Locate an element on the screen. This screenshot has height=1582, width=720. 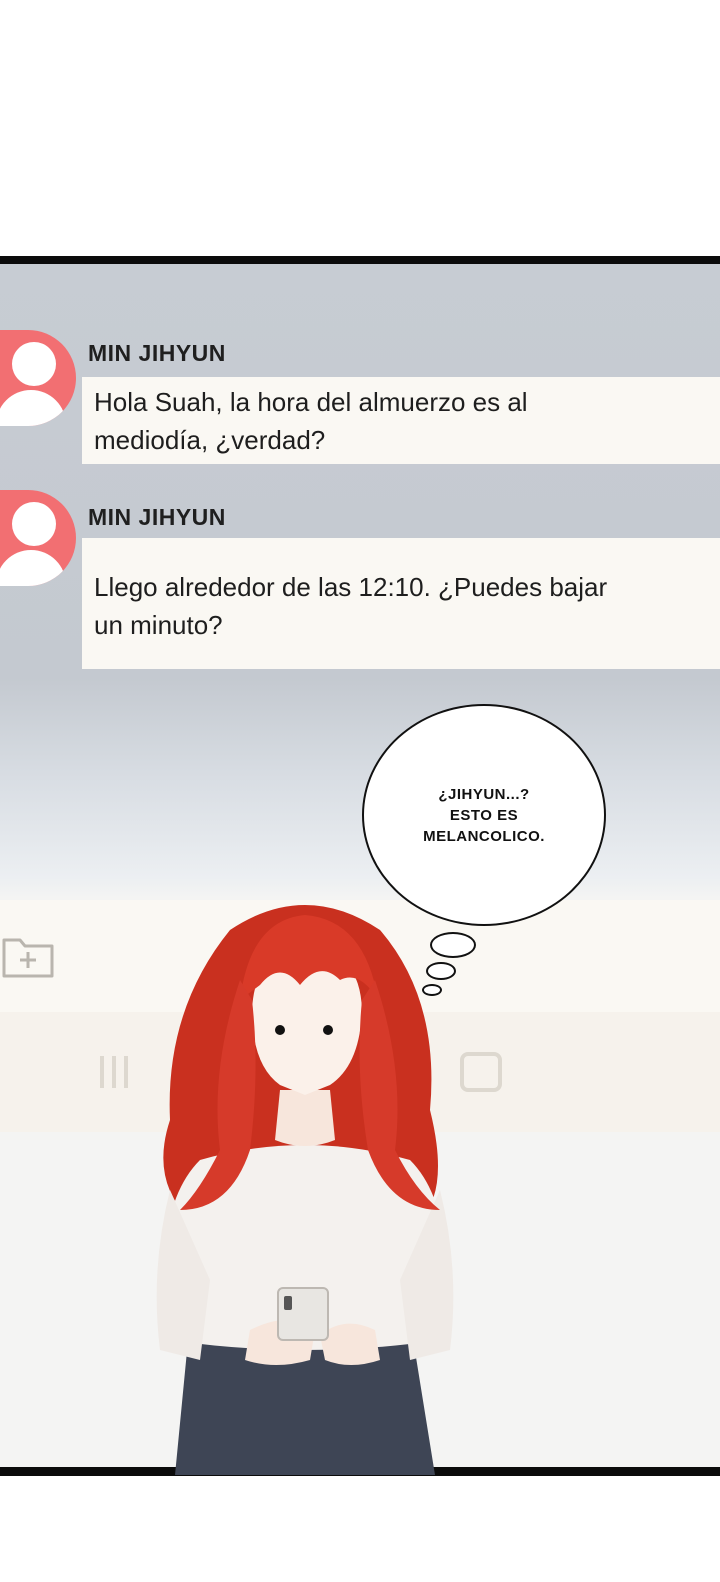
message-text-line: mediodía, ¿verdad? is located at coordinates (210, 440).